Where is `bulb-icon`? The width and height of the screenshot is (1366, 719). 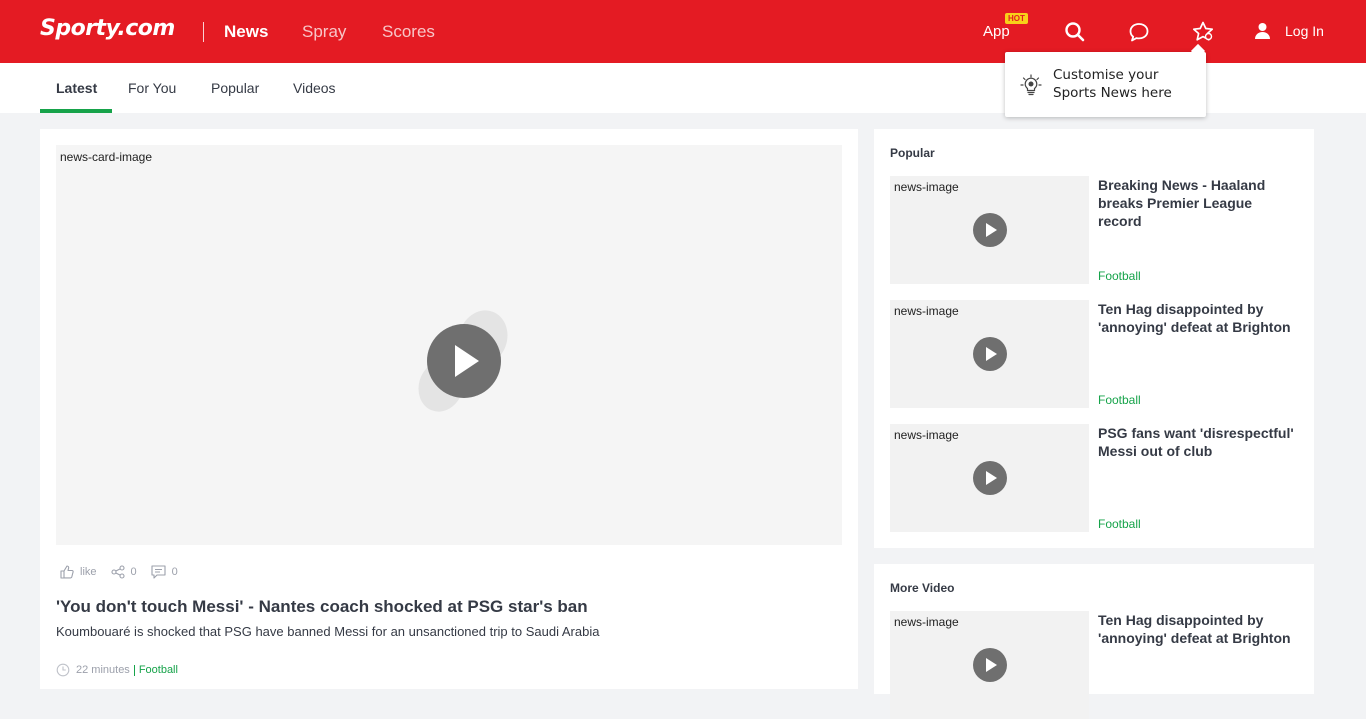 bulb-icon is located at coordinates (1031, 87).